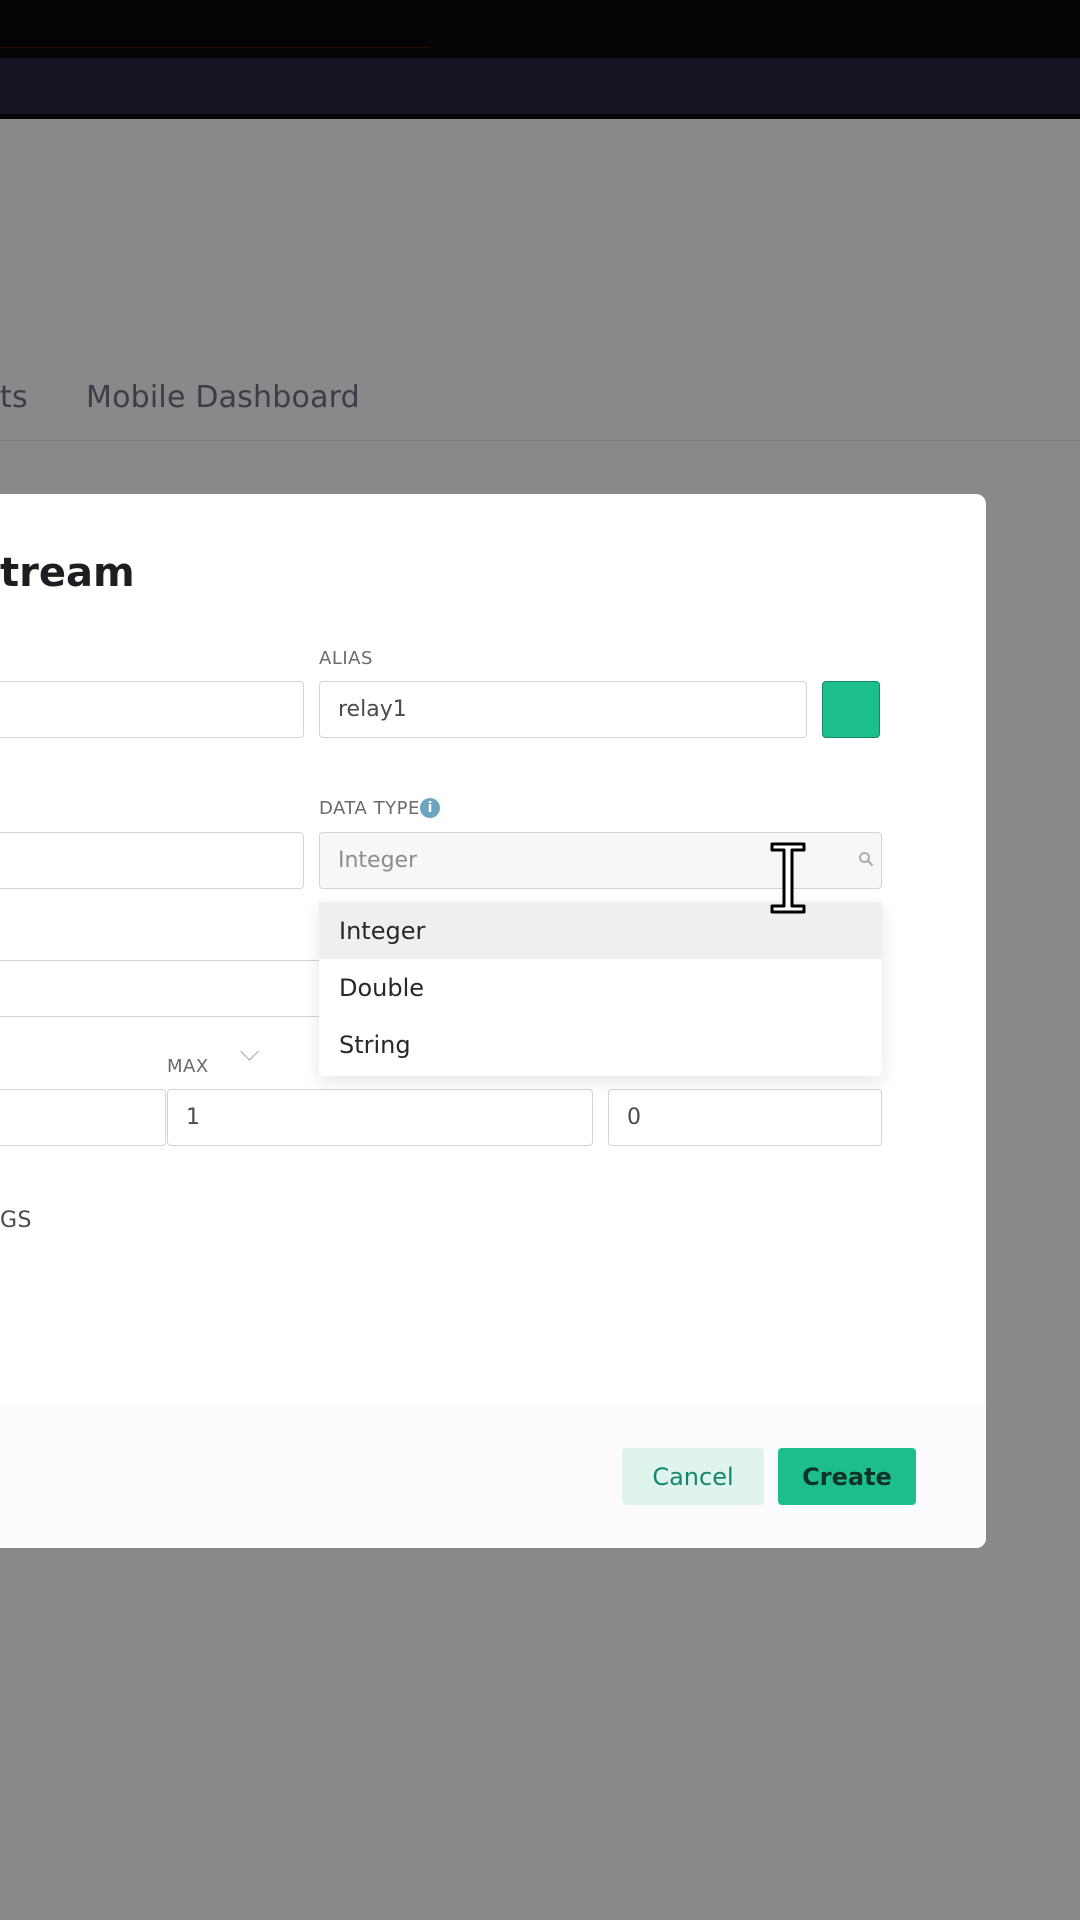 This screenshot has width=1080, height=1920. What do you see at coordinates (372, 709) in the screenshot?
I see `alias-value: relay1` at bounding box center [372, 709].